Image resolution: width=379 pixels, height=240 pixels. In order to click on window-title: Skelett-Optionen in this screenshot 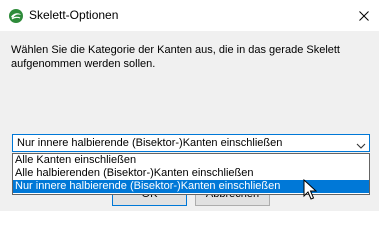, I will do `click(74, 15)`.